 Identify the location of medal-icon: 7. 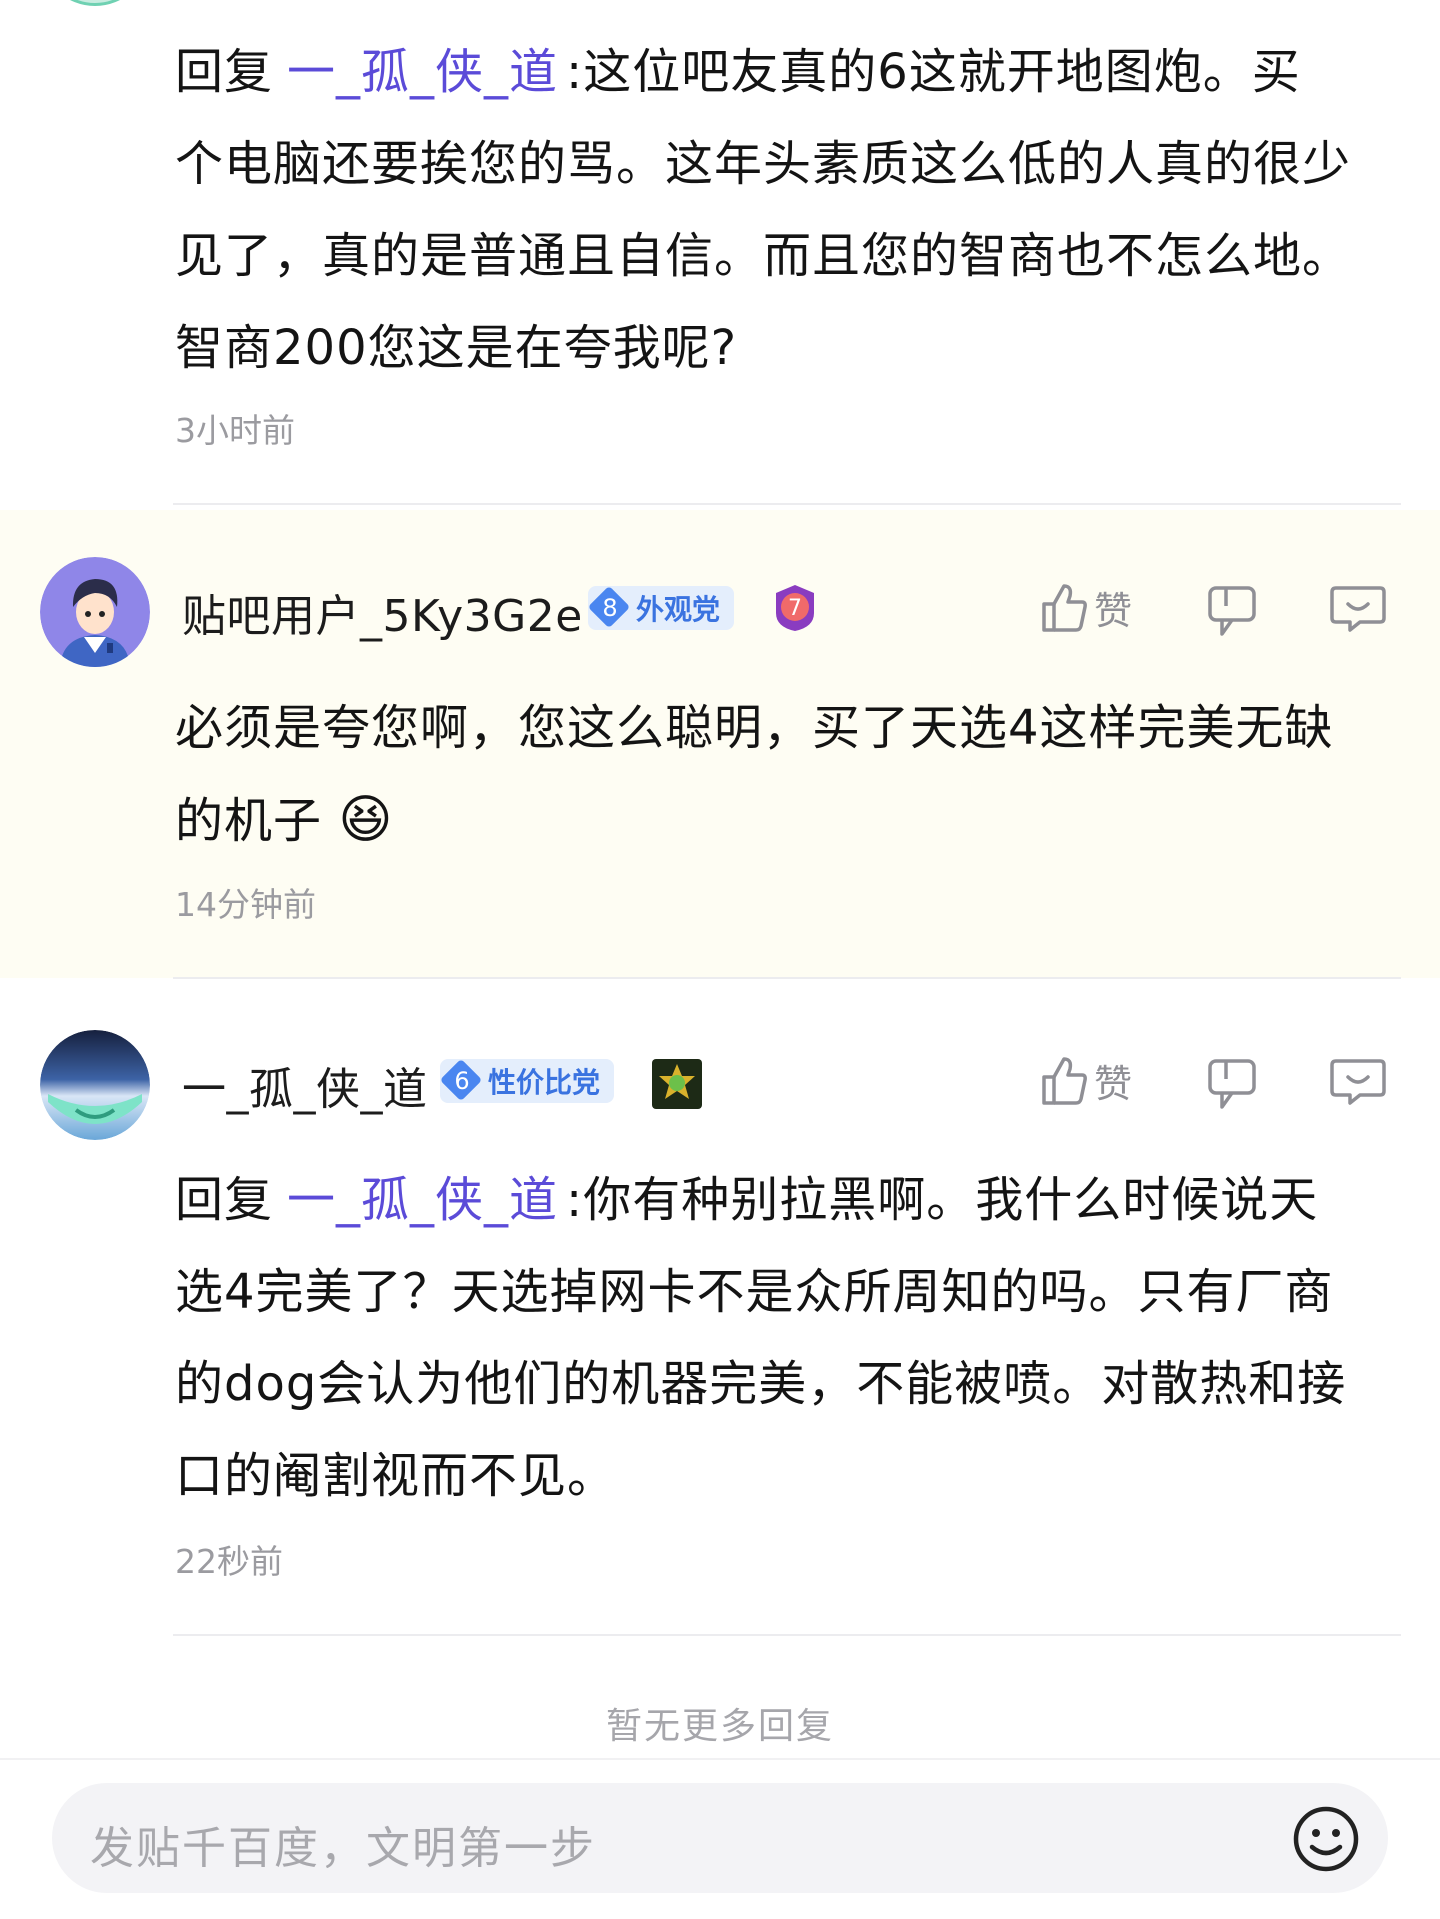
(795, 608).